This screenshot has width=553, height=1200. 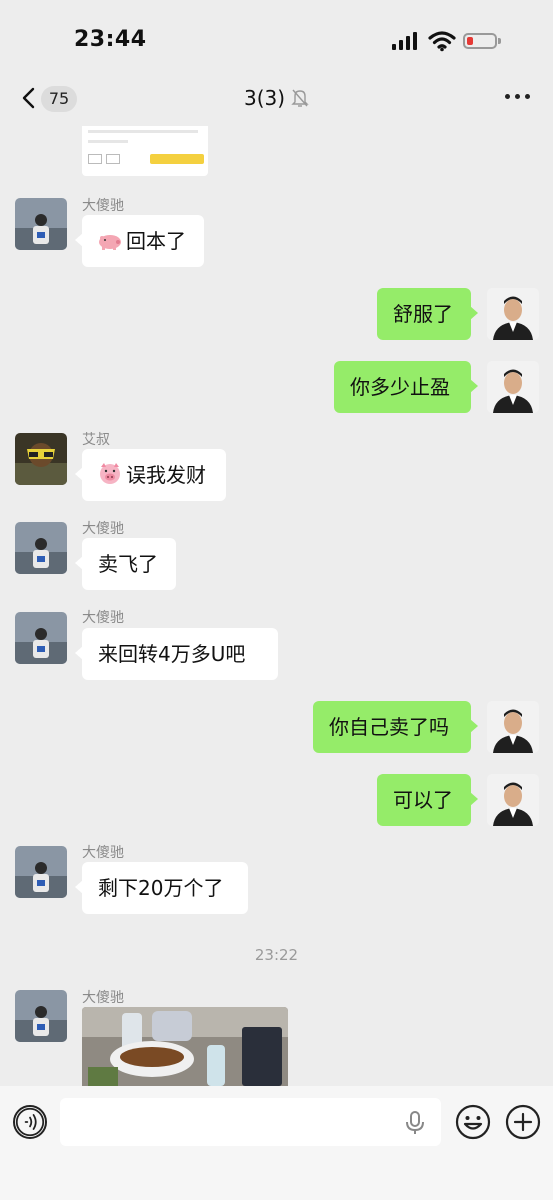 I want to click on message-text: 你多少止盈, so click(x=400, y=387).